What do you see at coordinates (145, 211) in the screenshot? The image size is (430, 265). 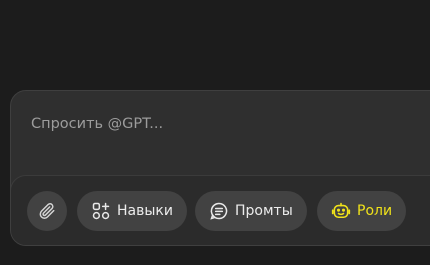 I see `skills-label: Навыки` at bounding box center [145, 211].